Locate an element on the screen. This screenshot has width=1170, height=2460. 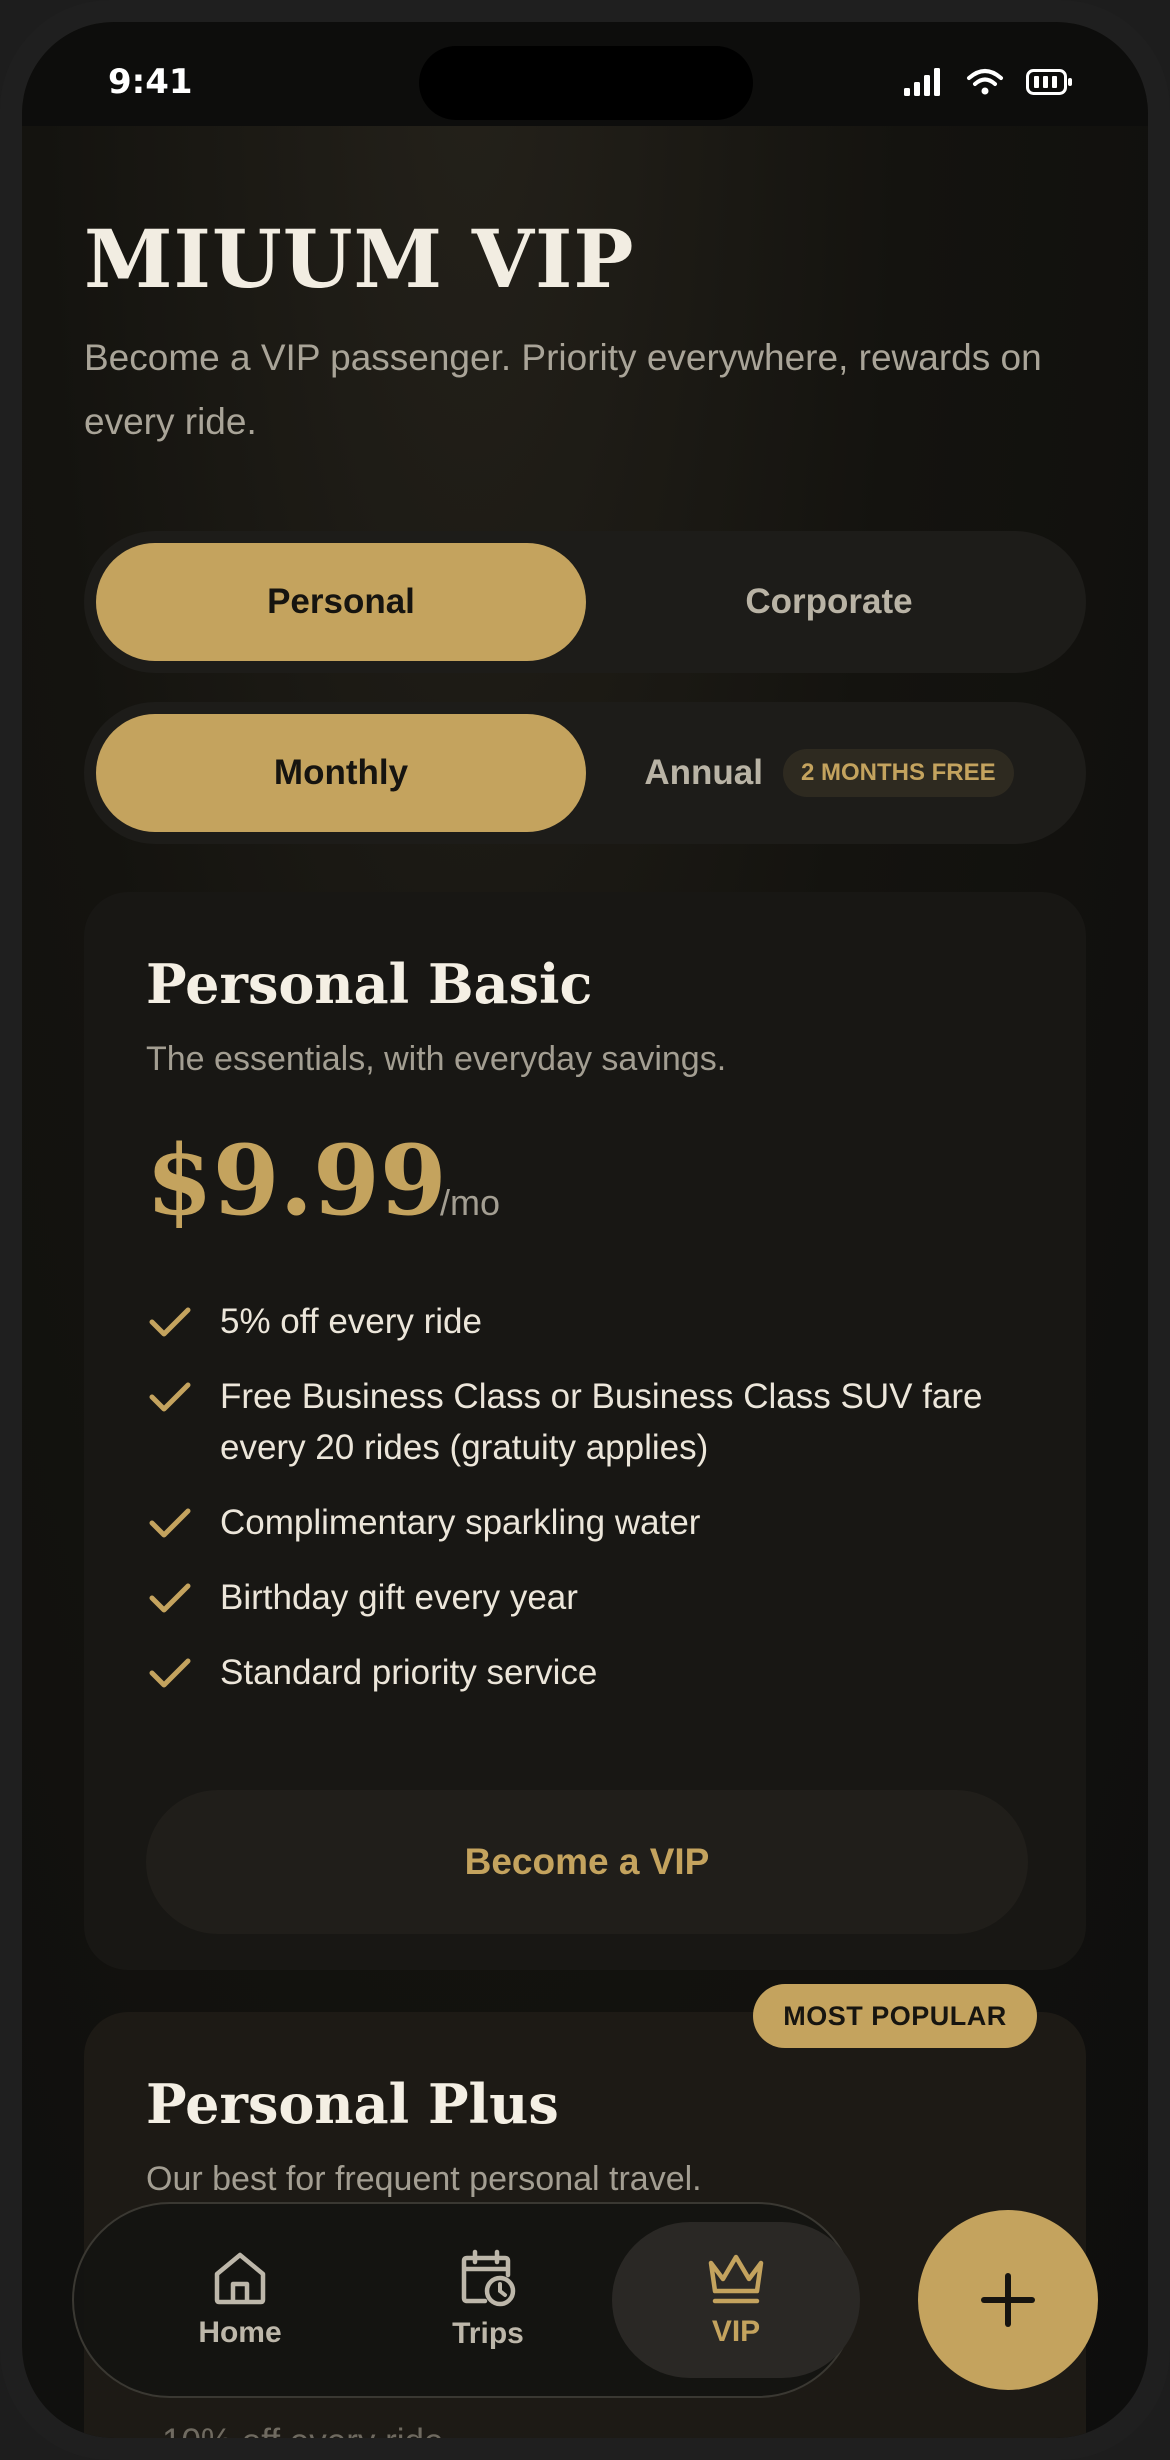
audience-toggle: Personal Corporate is located at coordinates (585, 602).